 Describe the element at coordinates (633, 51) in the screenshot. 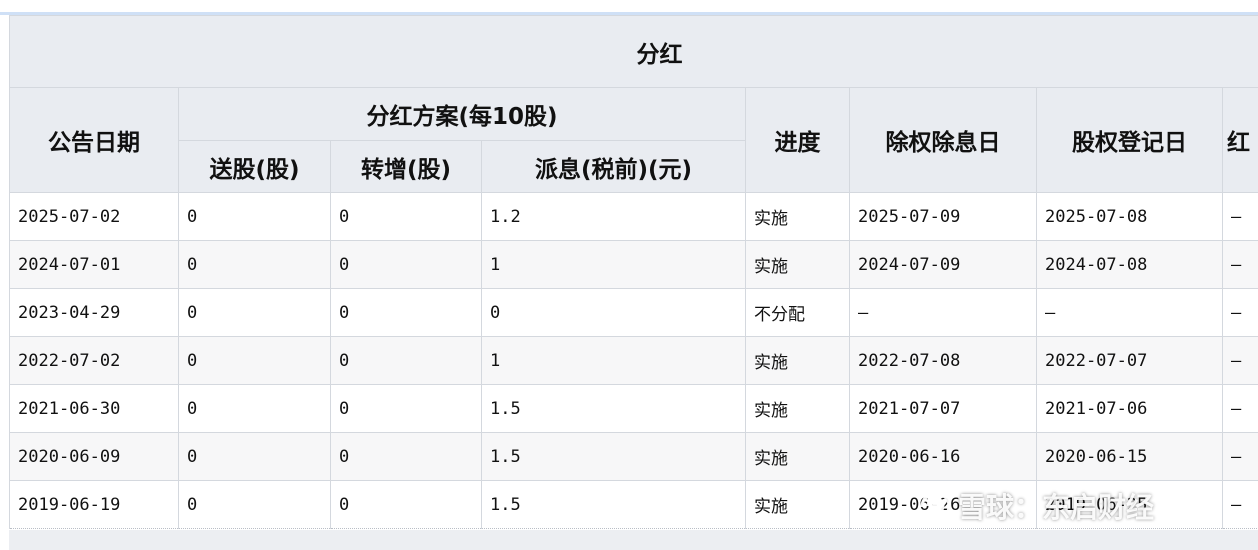

I see `group-title: 分红` at that location.